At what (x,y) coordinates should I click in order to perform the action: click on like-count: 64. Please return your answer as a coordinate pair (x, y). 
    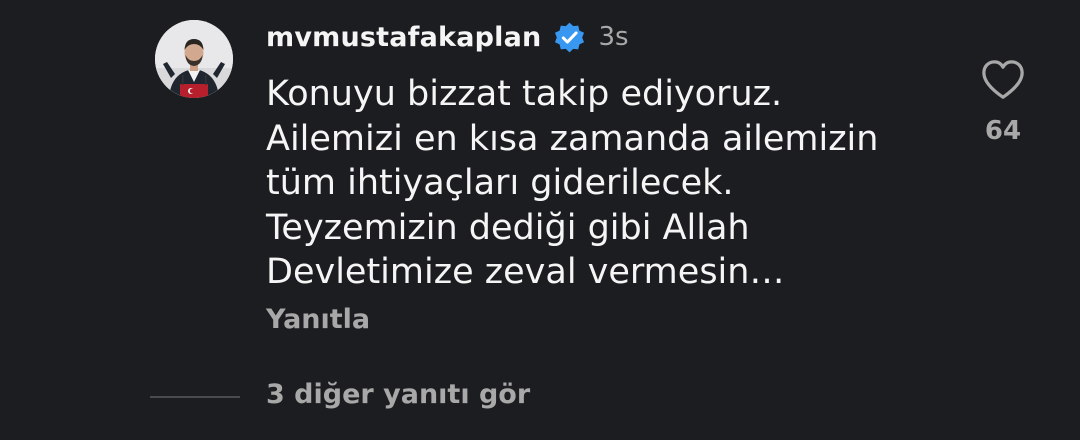
    Looking at the image, I should click on (1003, 131).